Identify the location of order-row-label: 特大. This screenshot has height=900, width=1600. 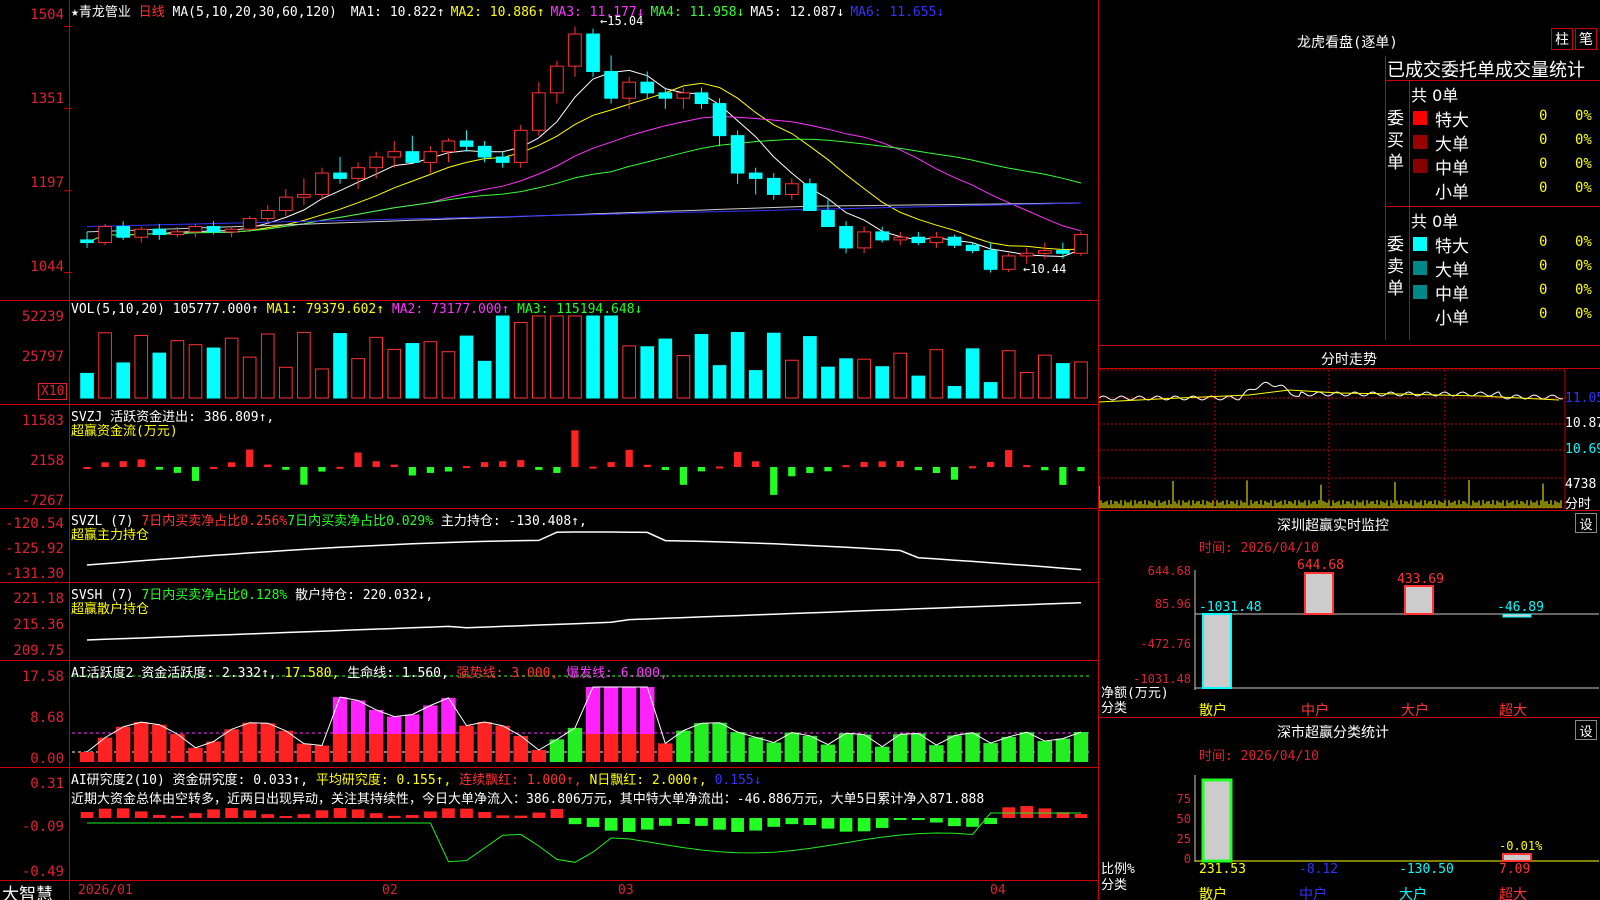
(1452, 121).